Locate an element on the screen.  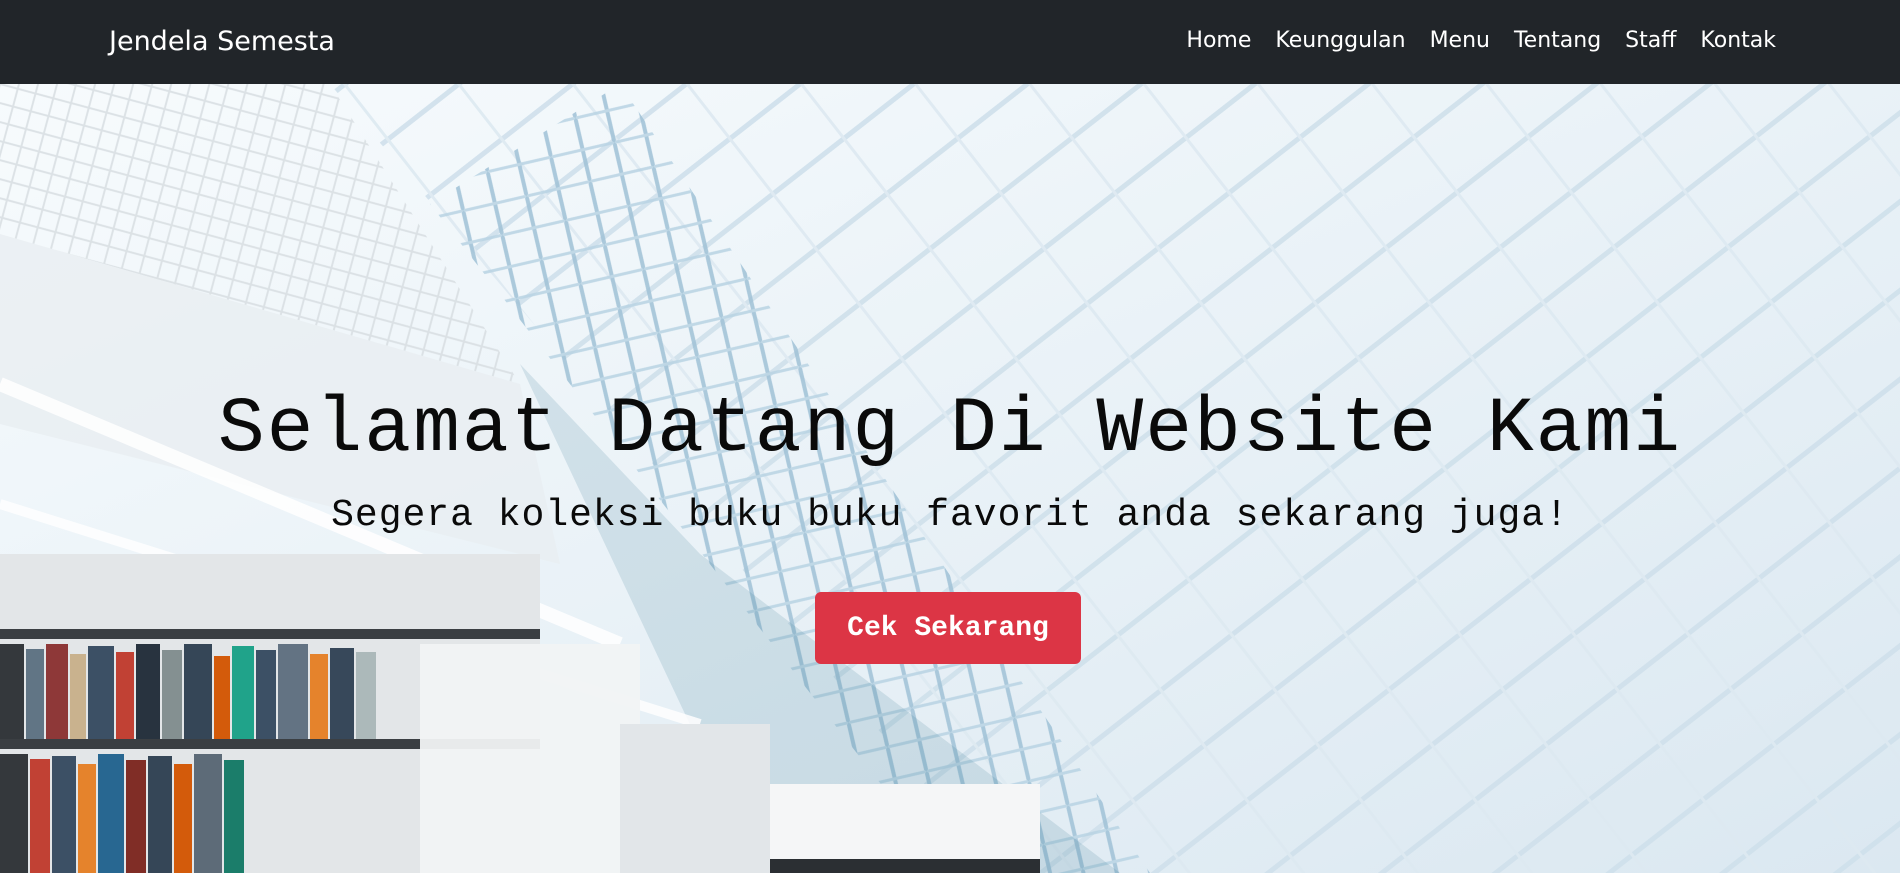
cek-sekarang-button: Cek Sekarang is located at coordinates (948, 628).